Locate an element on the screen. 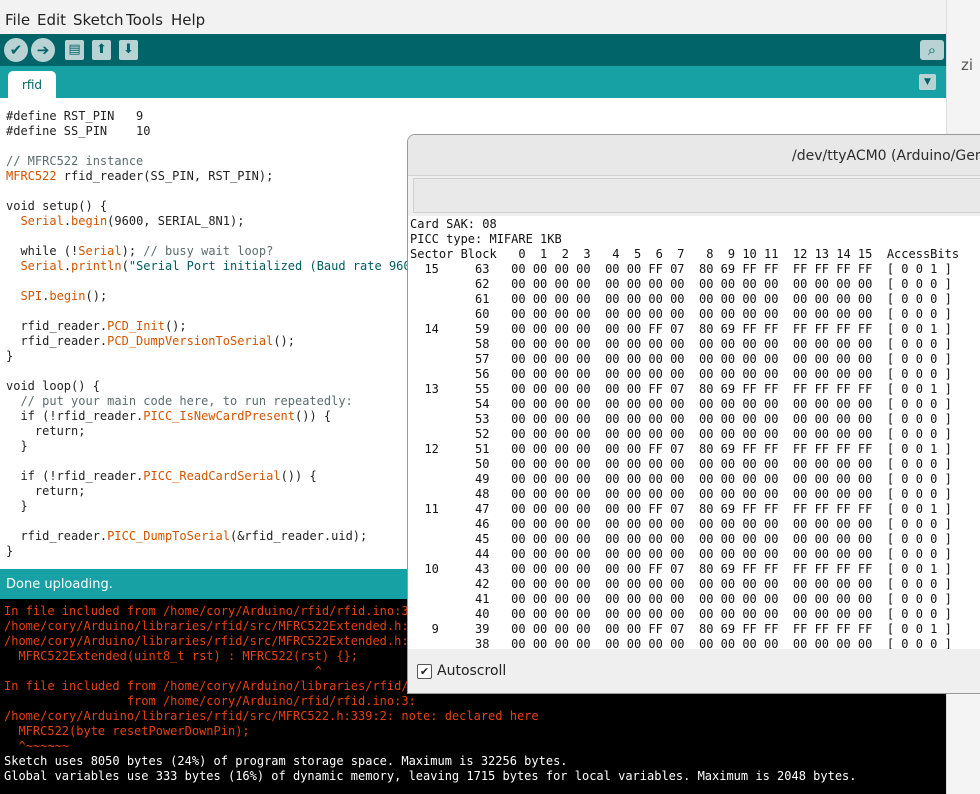 The height and width of the screenshot is (794, 980). code-token: if (!rfid_reader. is located at coordinates (75, 476).